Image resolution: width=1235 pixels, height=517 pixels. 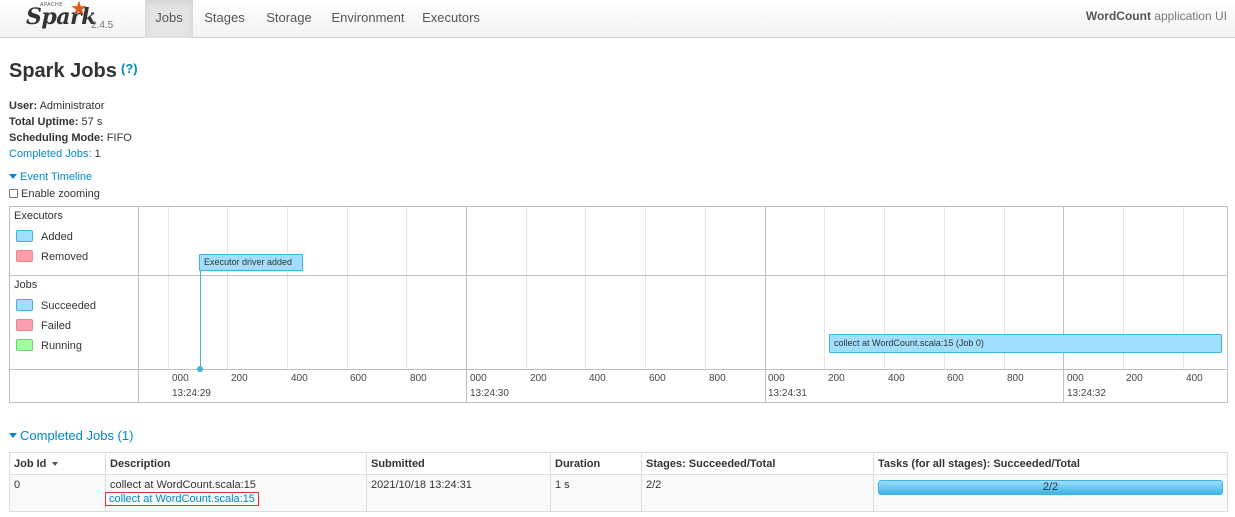 What do you see at coordinates (56, 138) in the screenshot?
I see `scheduling-mode-label: Scheduling Mode:` at bounding box center [56, 138].